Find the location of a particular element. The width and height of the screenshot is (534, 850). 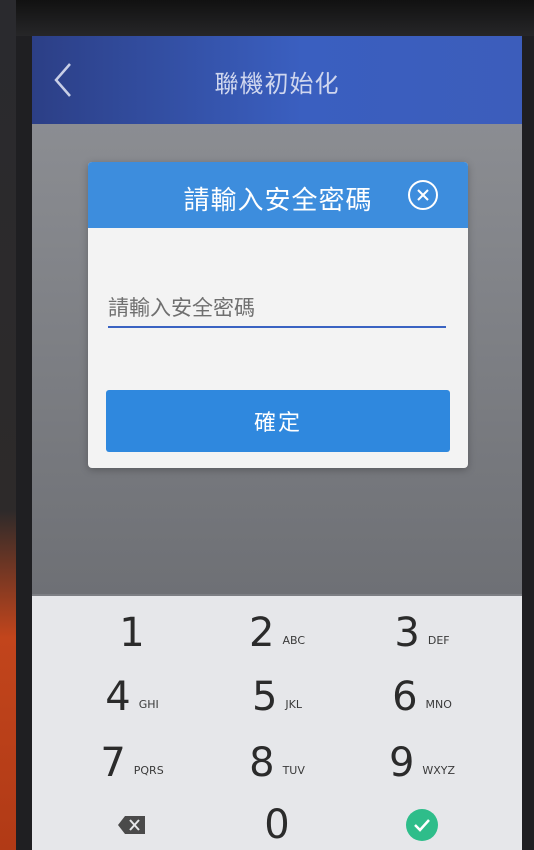

key-letters: WXYZ is located at coordinates (439, 770).